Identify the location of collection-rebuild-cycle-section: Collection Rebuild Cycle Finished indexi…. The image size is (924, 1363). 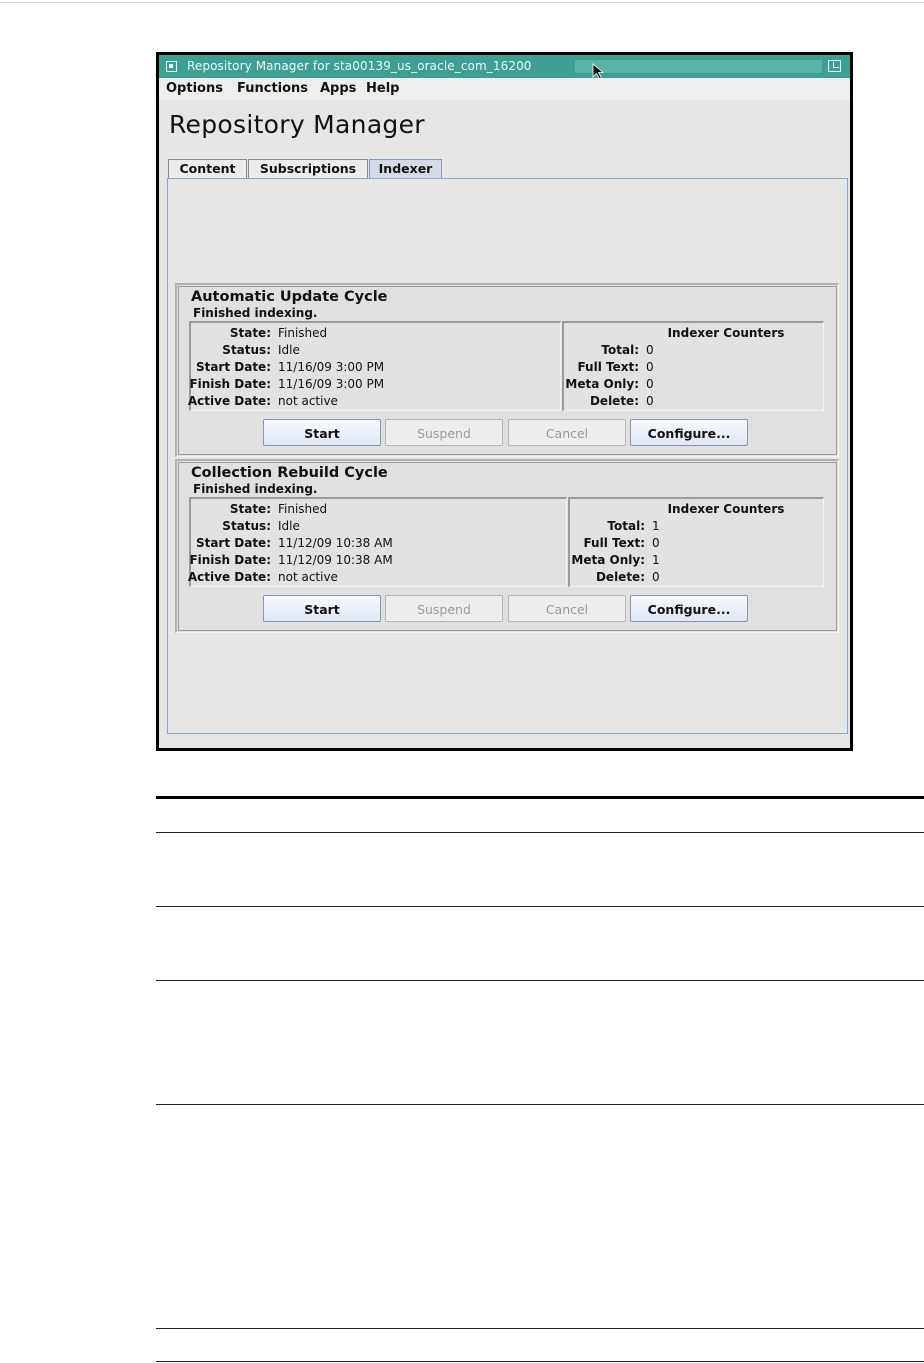
(507, 546).